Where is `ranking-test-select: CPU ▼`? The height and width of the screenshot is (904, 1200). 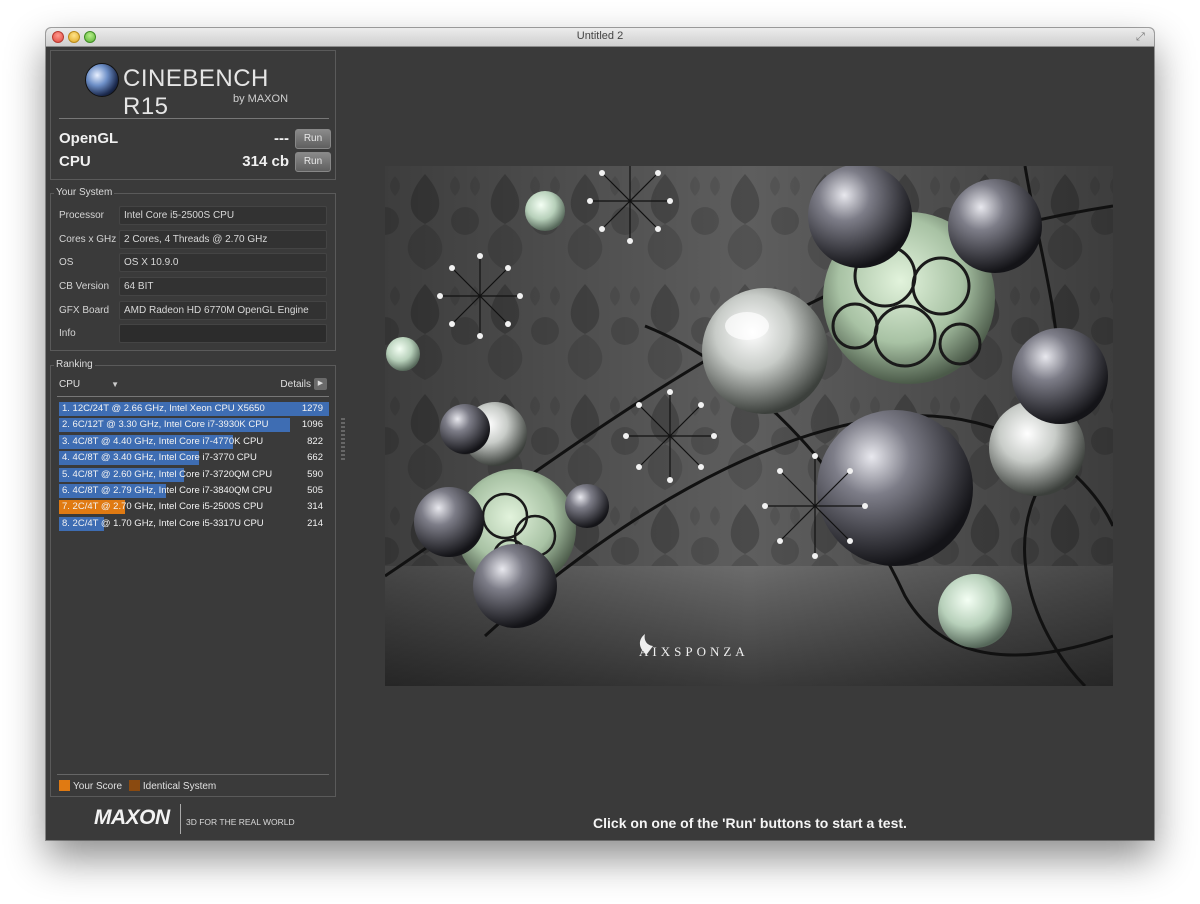 ranking-test-select: CPU ▼ is located at coordinates (89, 385).